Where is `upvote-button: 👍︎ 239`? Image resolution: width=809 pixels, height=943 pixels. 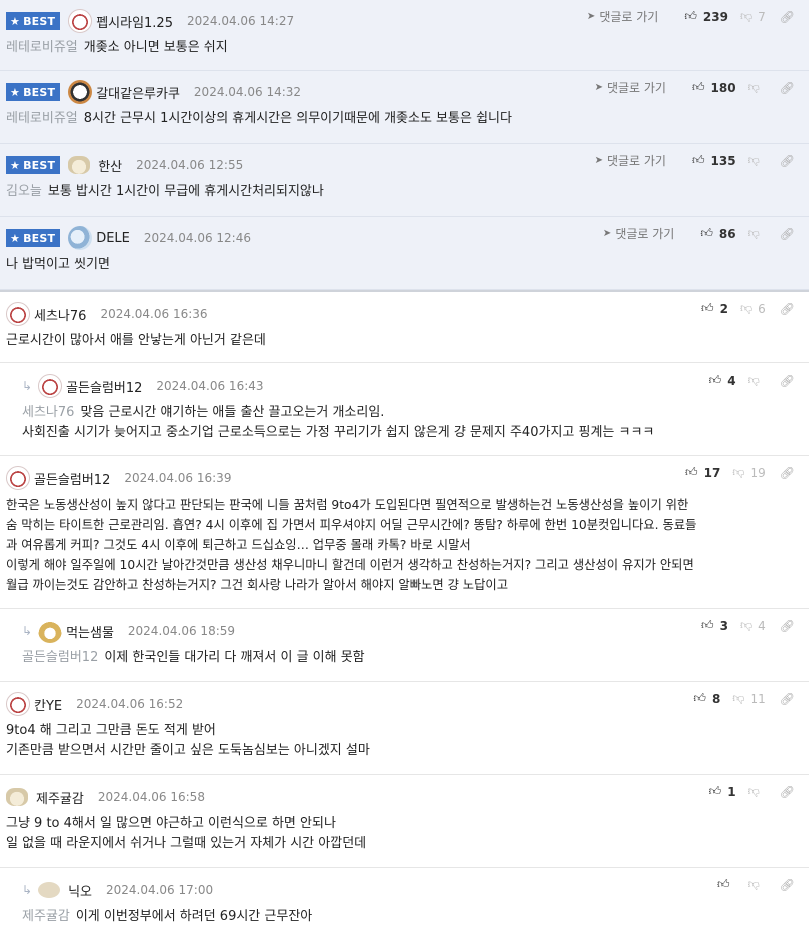
upvote-button: 👍︎ 239 is located at coordinates (706, 16).